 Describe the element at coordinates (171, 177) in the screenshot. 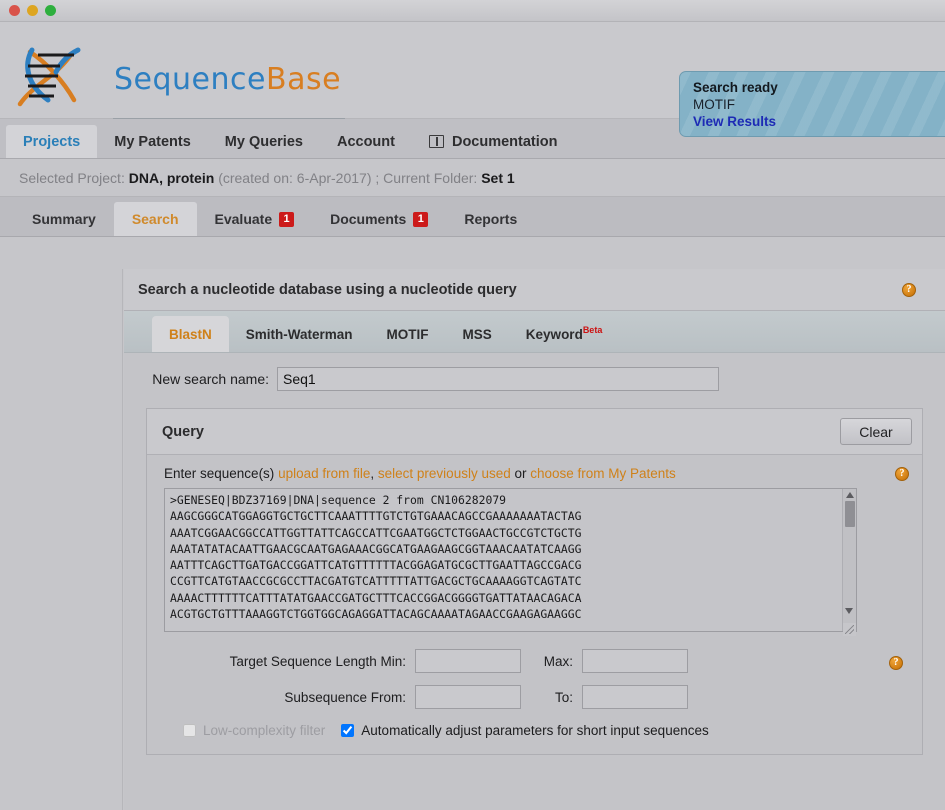

I see `project-name: DNA, protein` at that location.